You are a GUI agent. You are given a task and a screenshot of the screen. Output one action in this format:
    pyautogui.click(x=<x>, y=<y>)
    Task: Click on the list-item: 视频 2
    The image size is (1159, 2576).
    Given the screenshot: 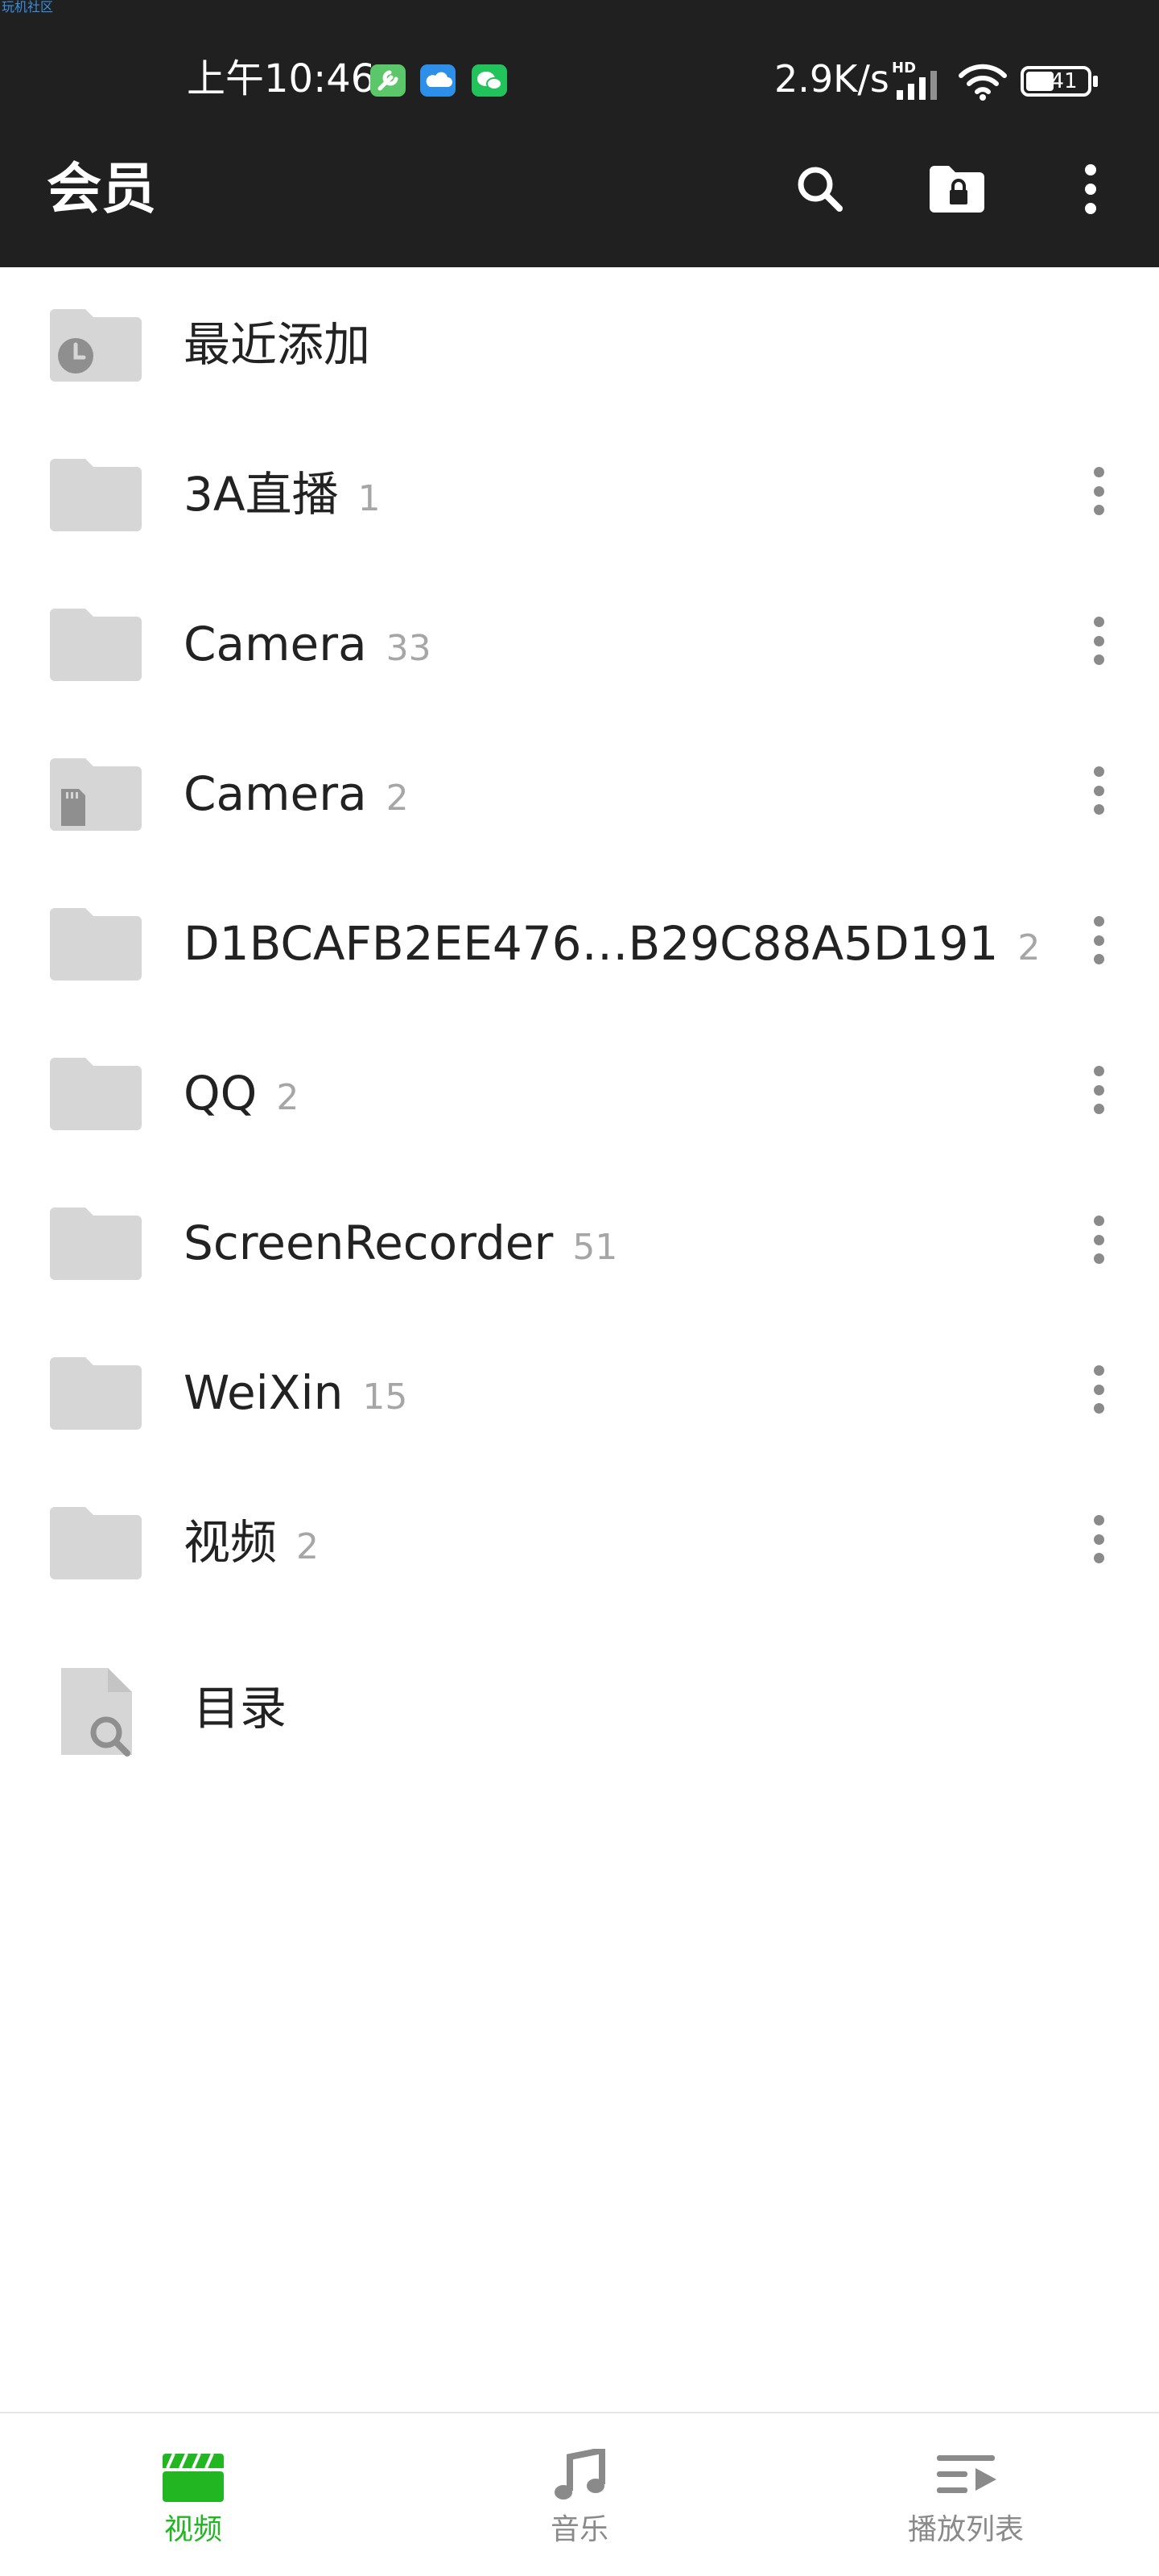 What is the action you would take?
    pyautogui.click(x=579, y=1540)
    